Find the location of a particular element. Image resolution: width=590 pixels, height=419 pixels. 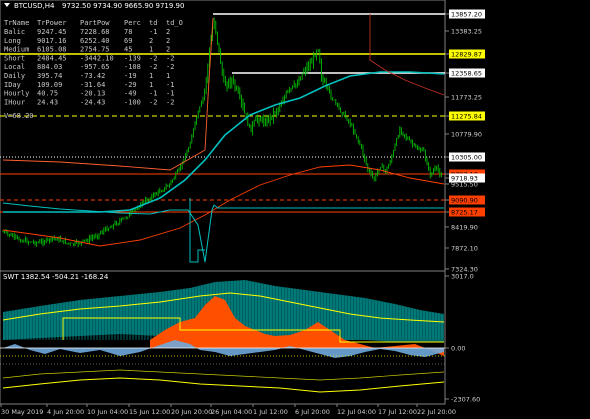

table-header-cell: TrPower is located at coordinates (52, 23).